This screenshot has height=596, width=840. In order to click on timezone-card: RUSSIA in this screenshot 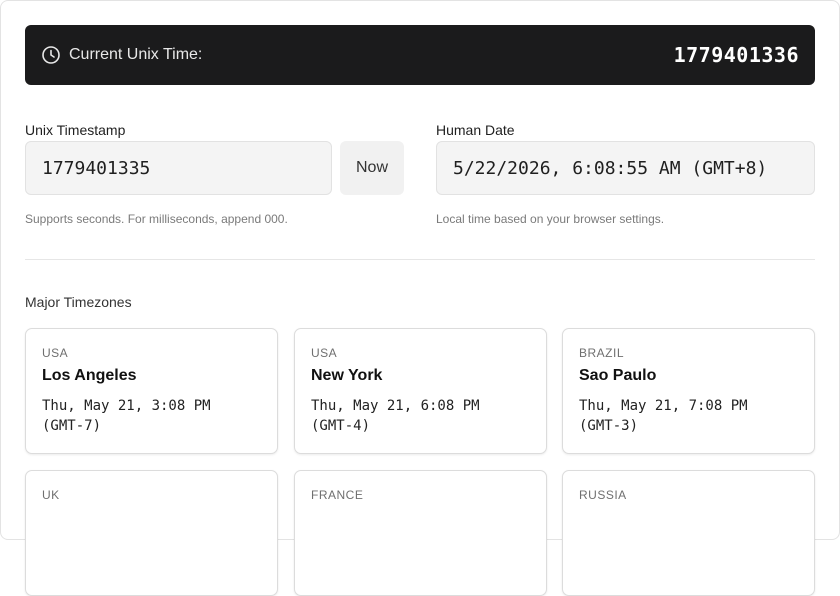, I will do `click(688, 533)`.